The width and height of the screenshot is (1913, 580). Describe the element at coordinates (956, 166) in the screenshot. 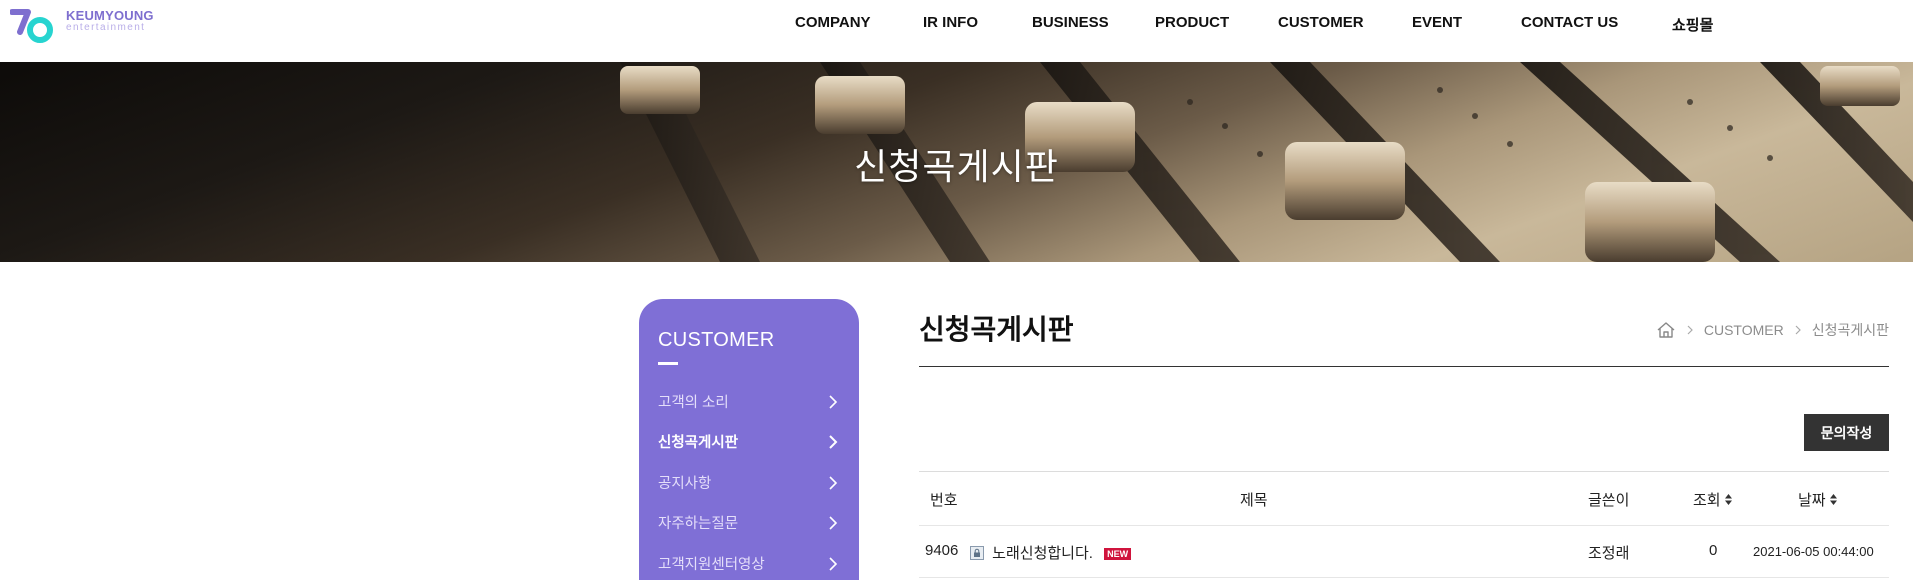

I see `banner-title: 신청곡게시판` at that location.